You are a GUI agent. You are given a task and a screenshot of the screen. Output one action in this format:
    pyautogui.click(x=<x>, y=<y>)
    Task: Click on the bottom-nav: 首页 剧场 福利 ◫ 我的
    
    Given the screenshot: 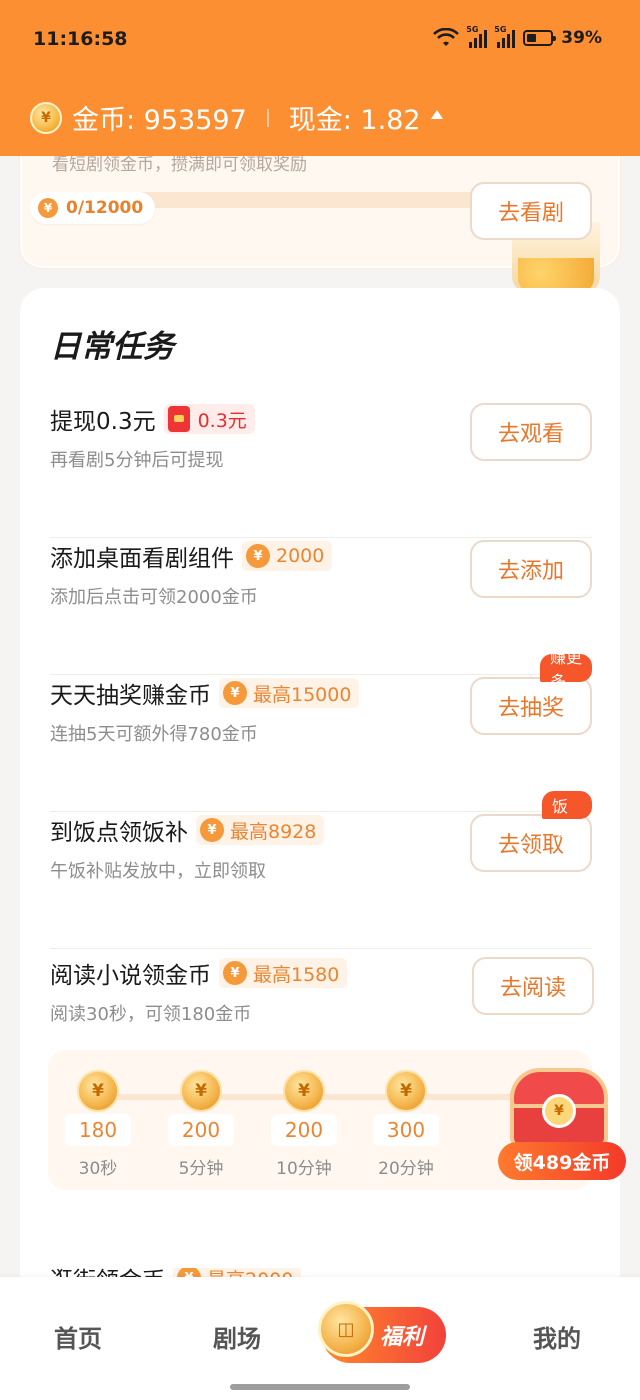 What is the action you would take?
    pyautogui.click(x=320, y=1338)
    